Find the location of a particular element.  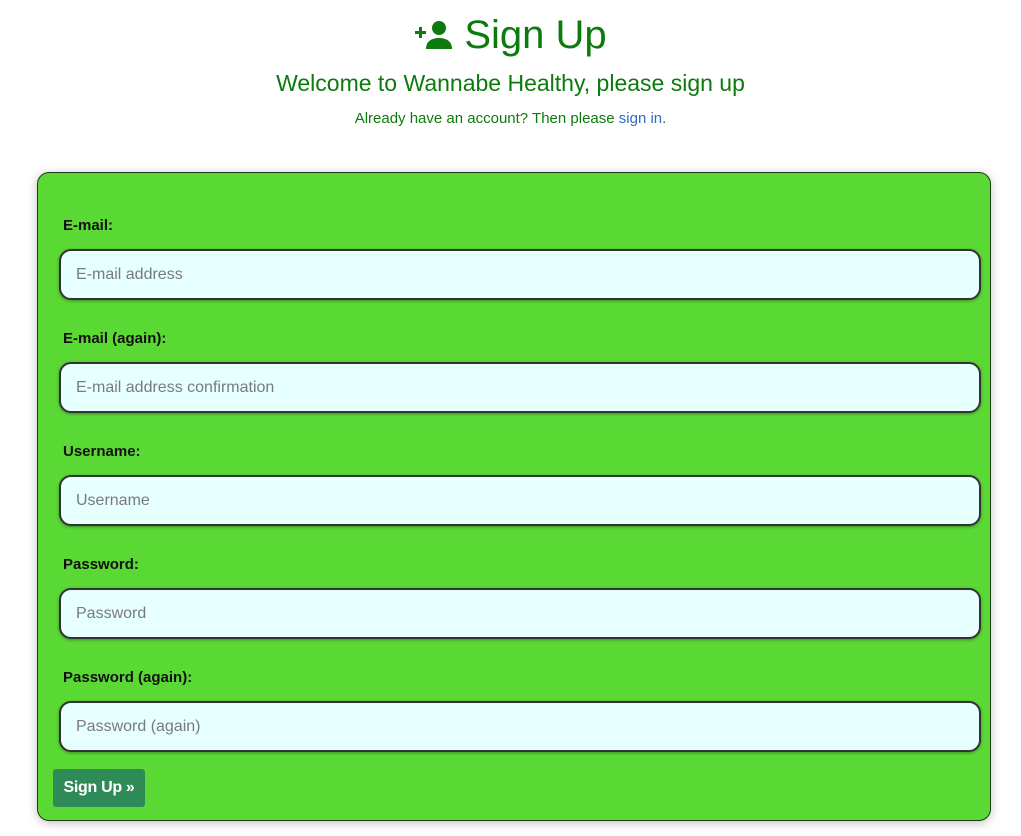

password-field is located at coordinates (520, 613).